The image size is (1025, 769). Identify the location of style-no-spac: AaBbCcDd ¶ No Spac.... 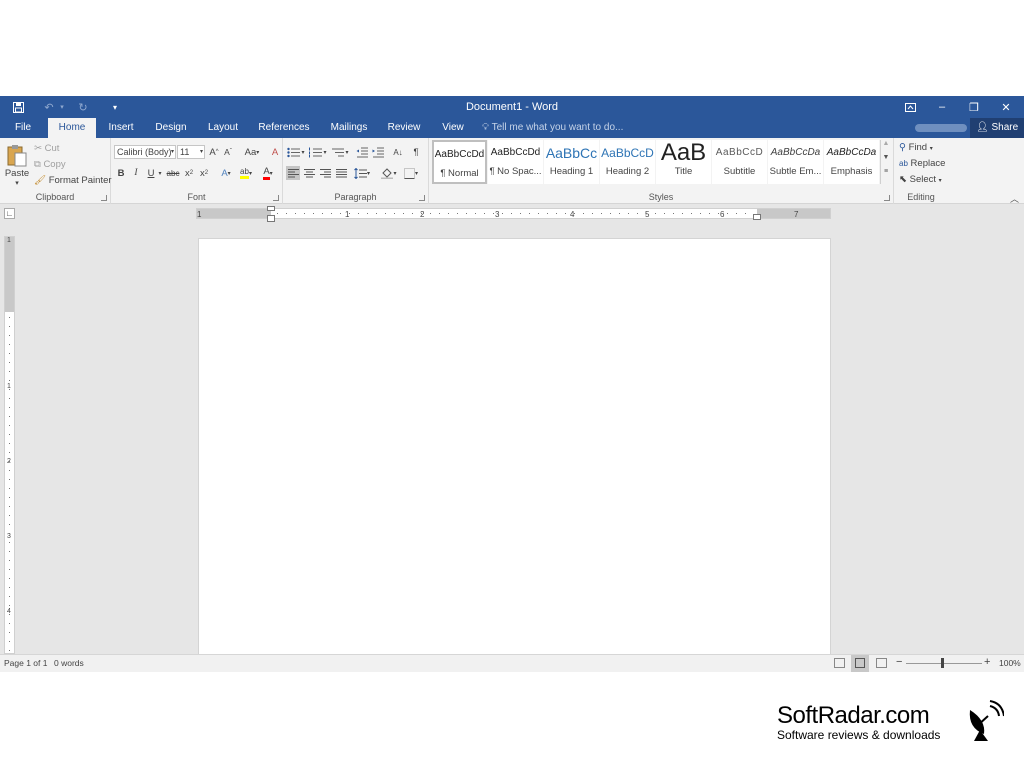
(515, 162).